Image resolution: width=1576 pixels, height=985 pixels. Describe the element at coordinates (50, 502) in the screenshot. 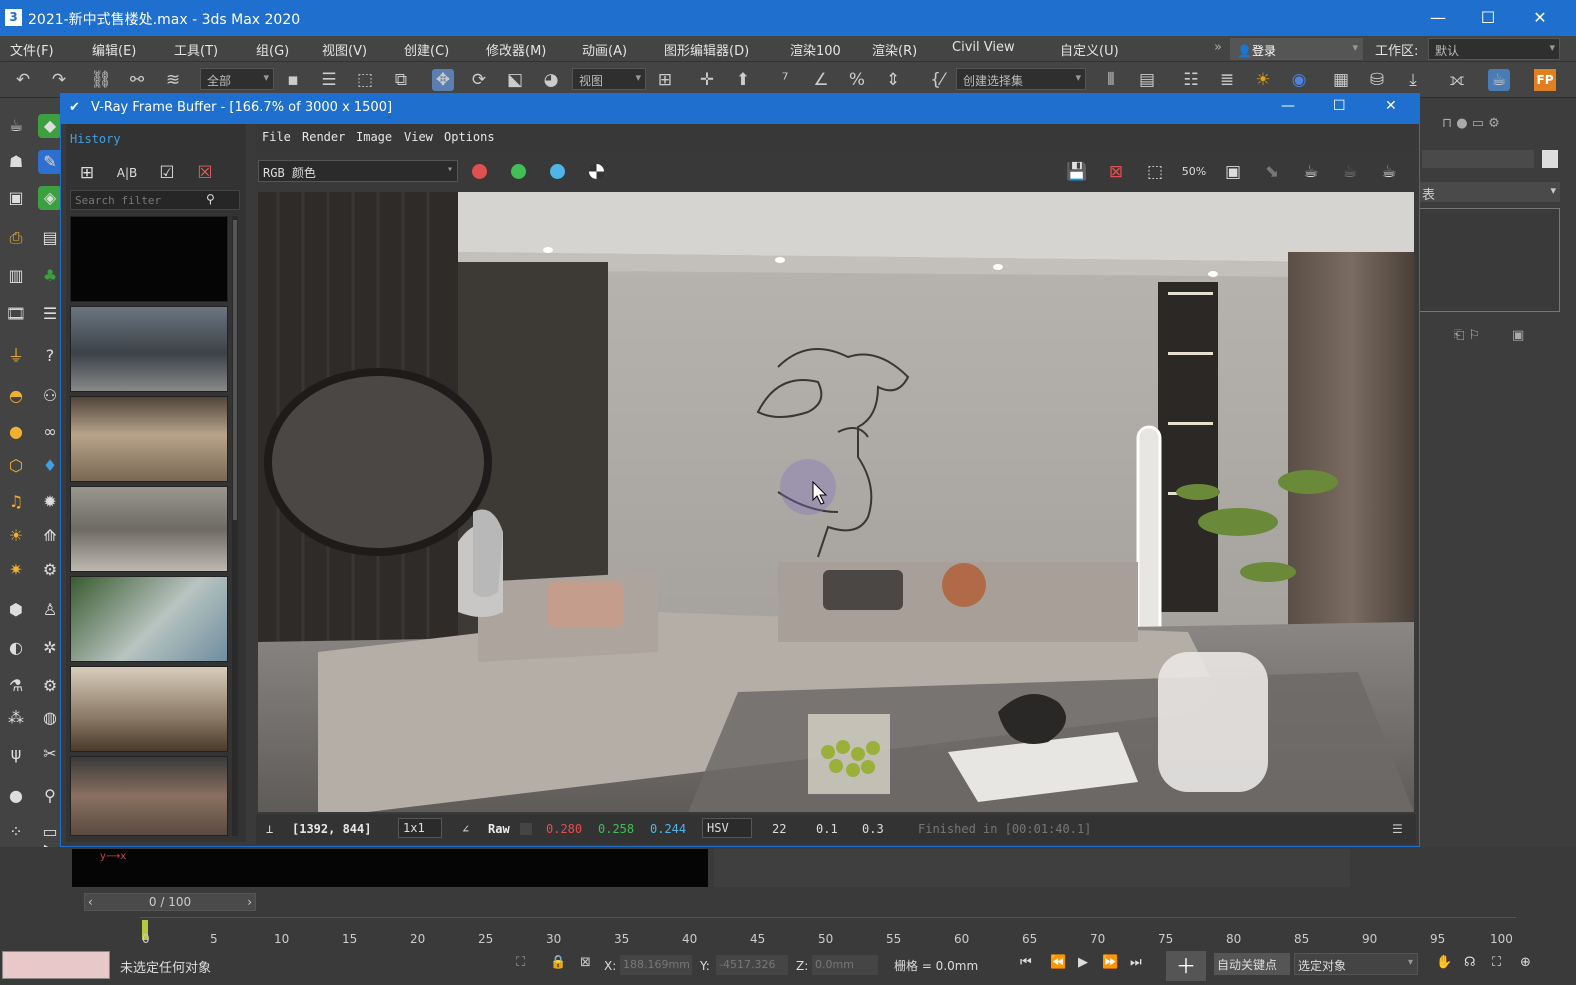

I see `sun-small-icon: ✹` at that location.